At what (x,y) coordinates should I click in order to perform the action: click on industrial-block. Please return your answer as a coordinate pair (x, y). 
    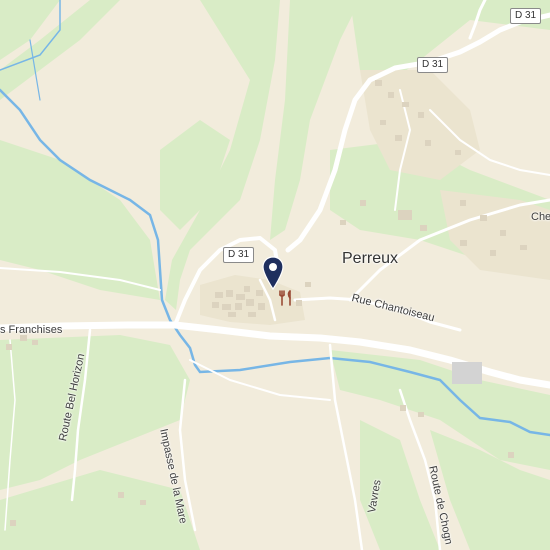
    Looking at the image, I should click on (467, 373).